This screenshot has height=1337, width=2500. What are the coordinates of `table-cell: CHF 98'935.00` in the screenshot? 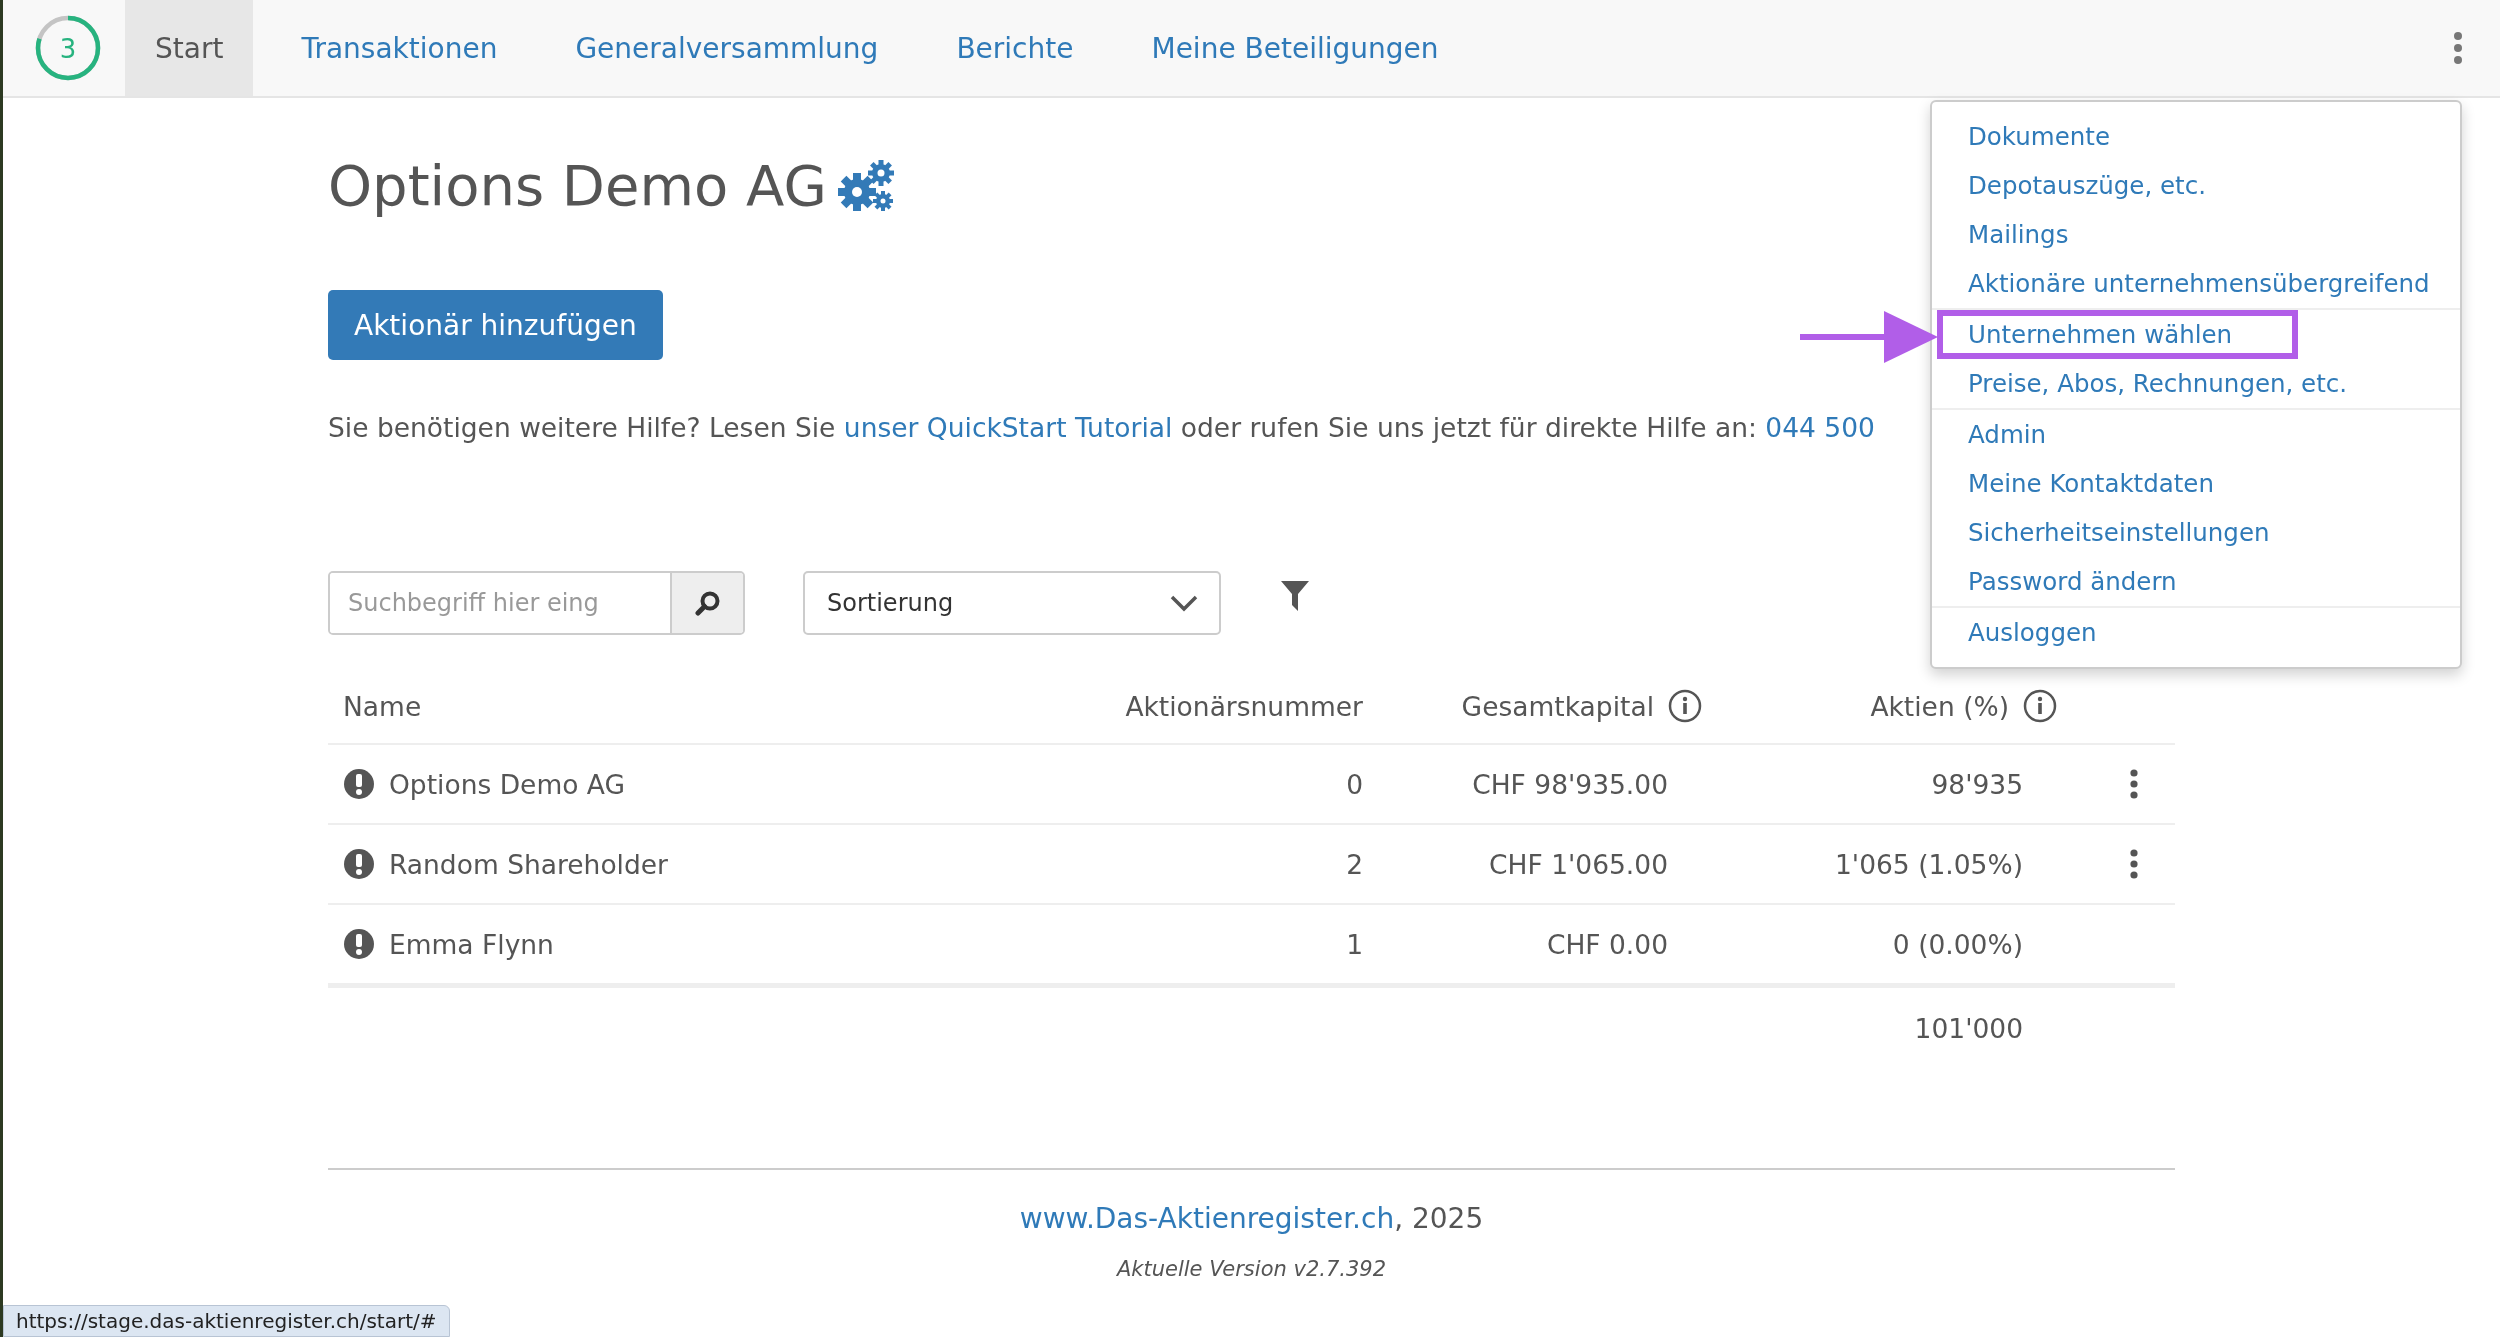 It's located at (1570, 784).